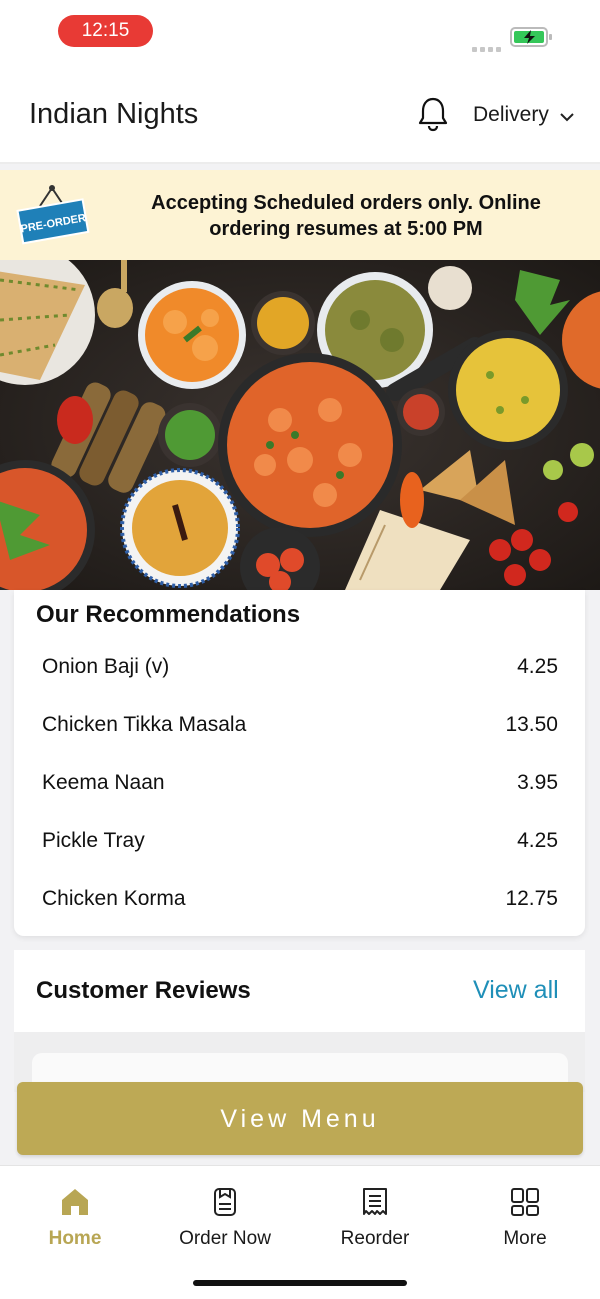  What do you see at coordinates (75, 1202) in the screenshot?
I see `home-icon` at bounding box center [75, 1202].